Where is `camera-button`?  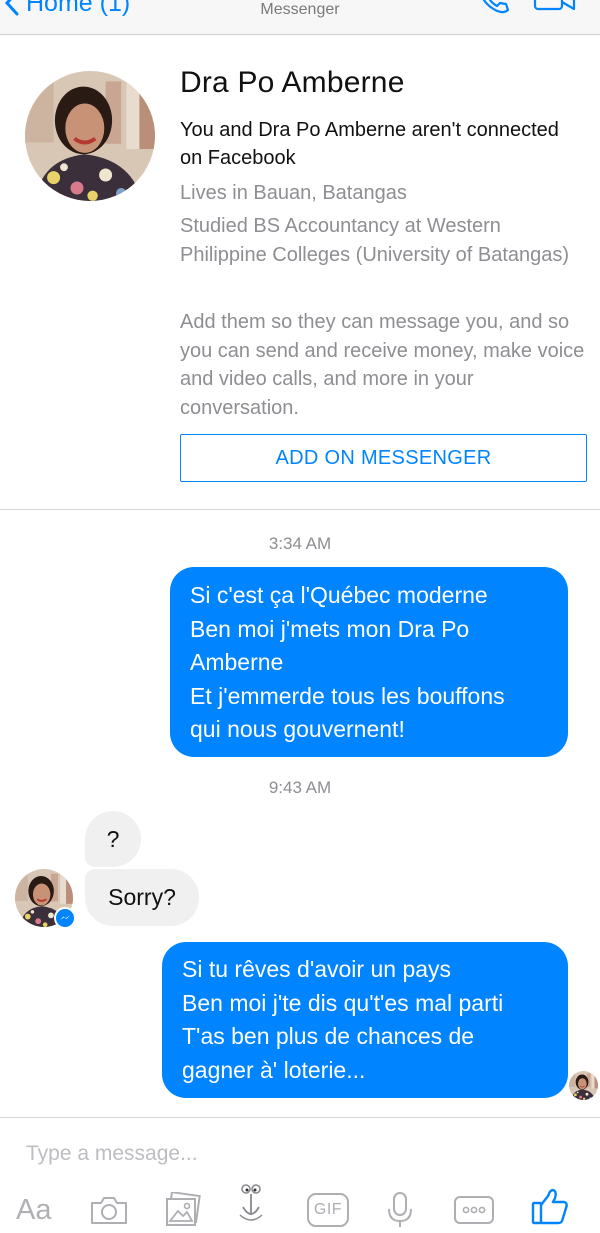 camera-button is located at coordinates (109, 1210).